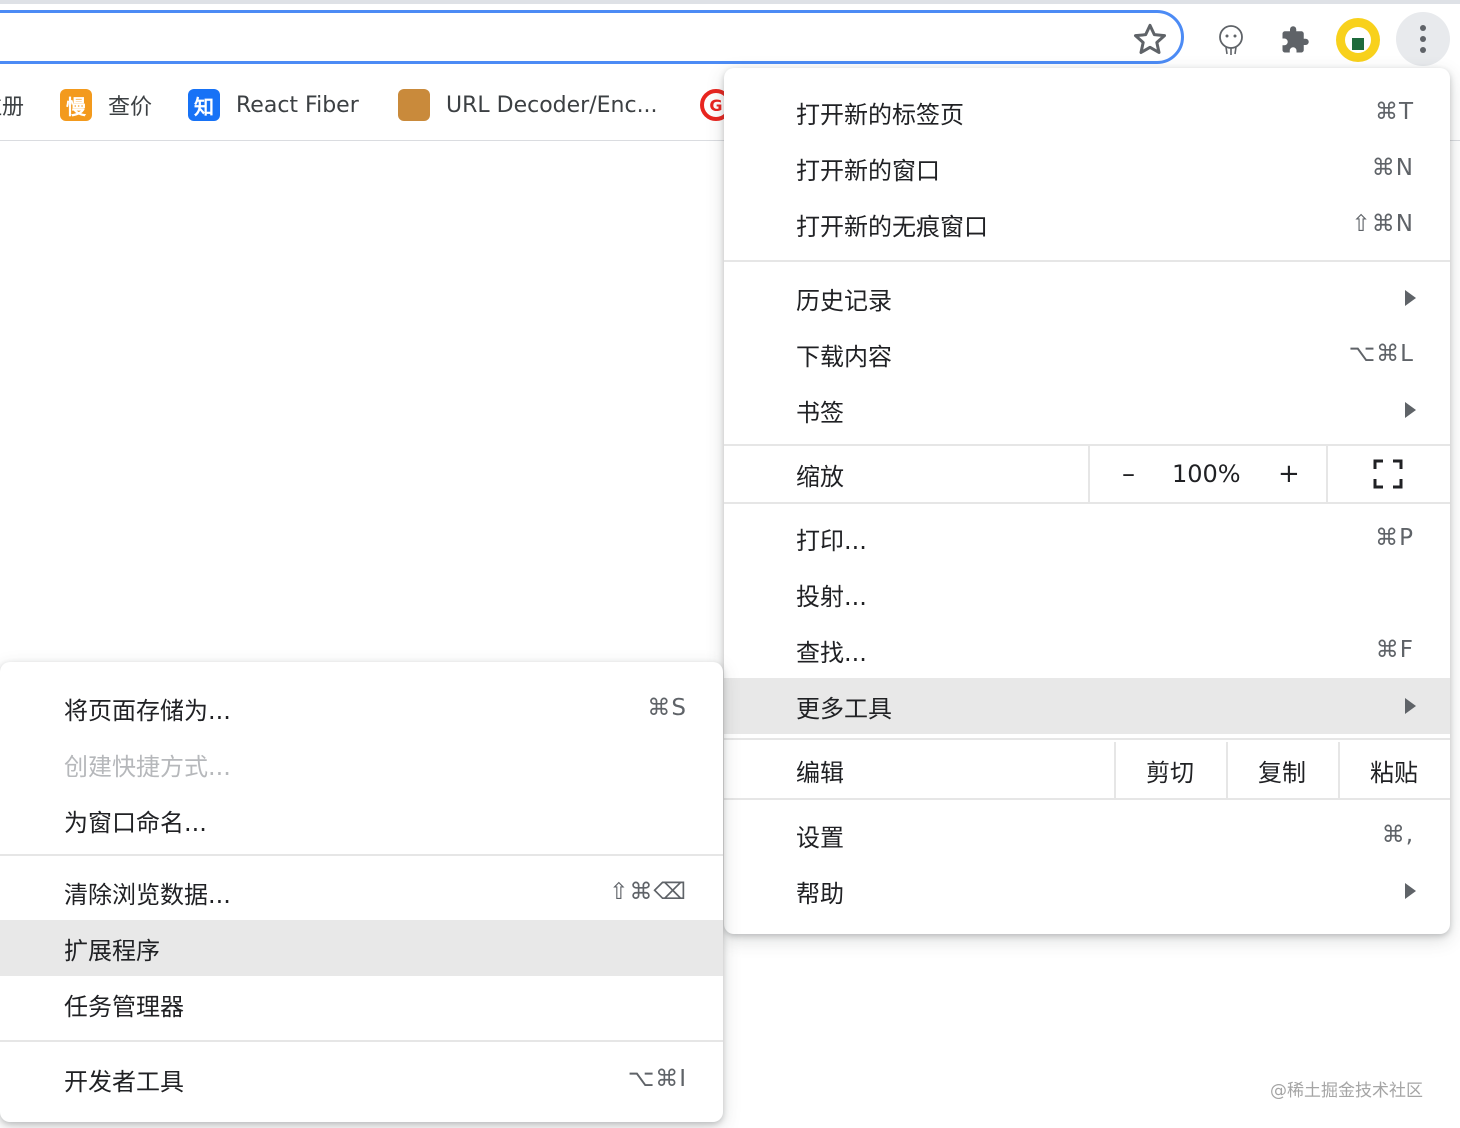 The image size is (1460, 1128). Describe the element at coordinates (124, 1006) in the screenshot. I see `menu-item-label: 任务管理器` at that location.